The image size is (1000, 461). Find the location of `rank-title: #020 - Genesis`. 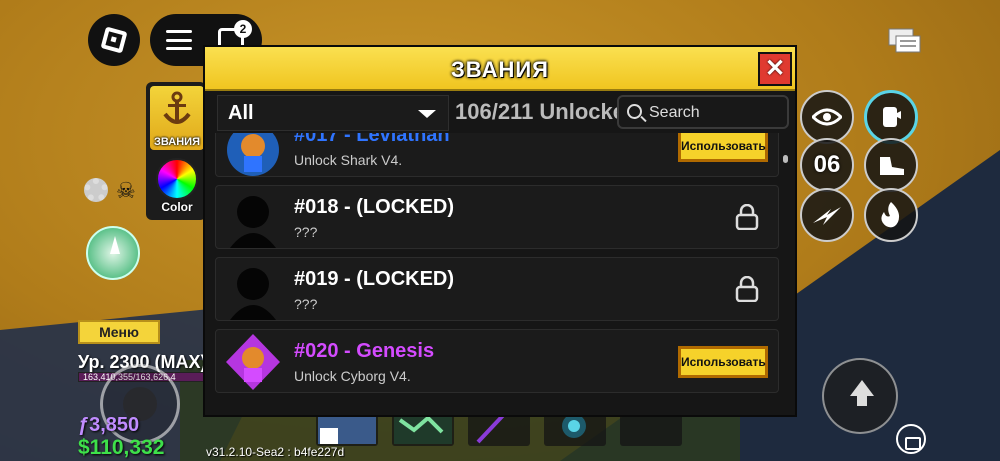

rank-title: #020 - Genesis is located at coordinates (364, 351).